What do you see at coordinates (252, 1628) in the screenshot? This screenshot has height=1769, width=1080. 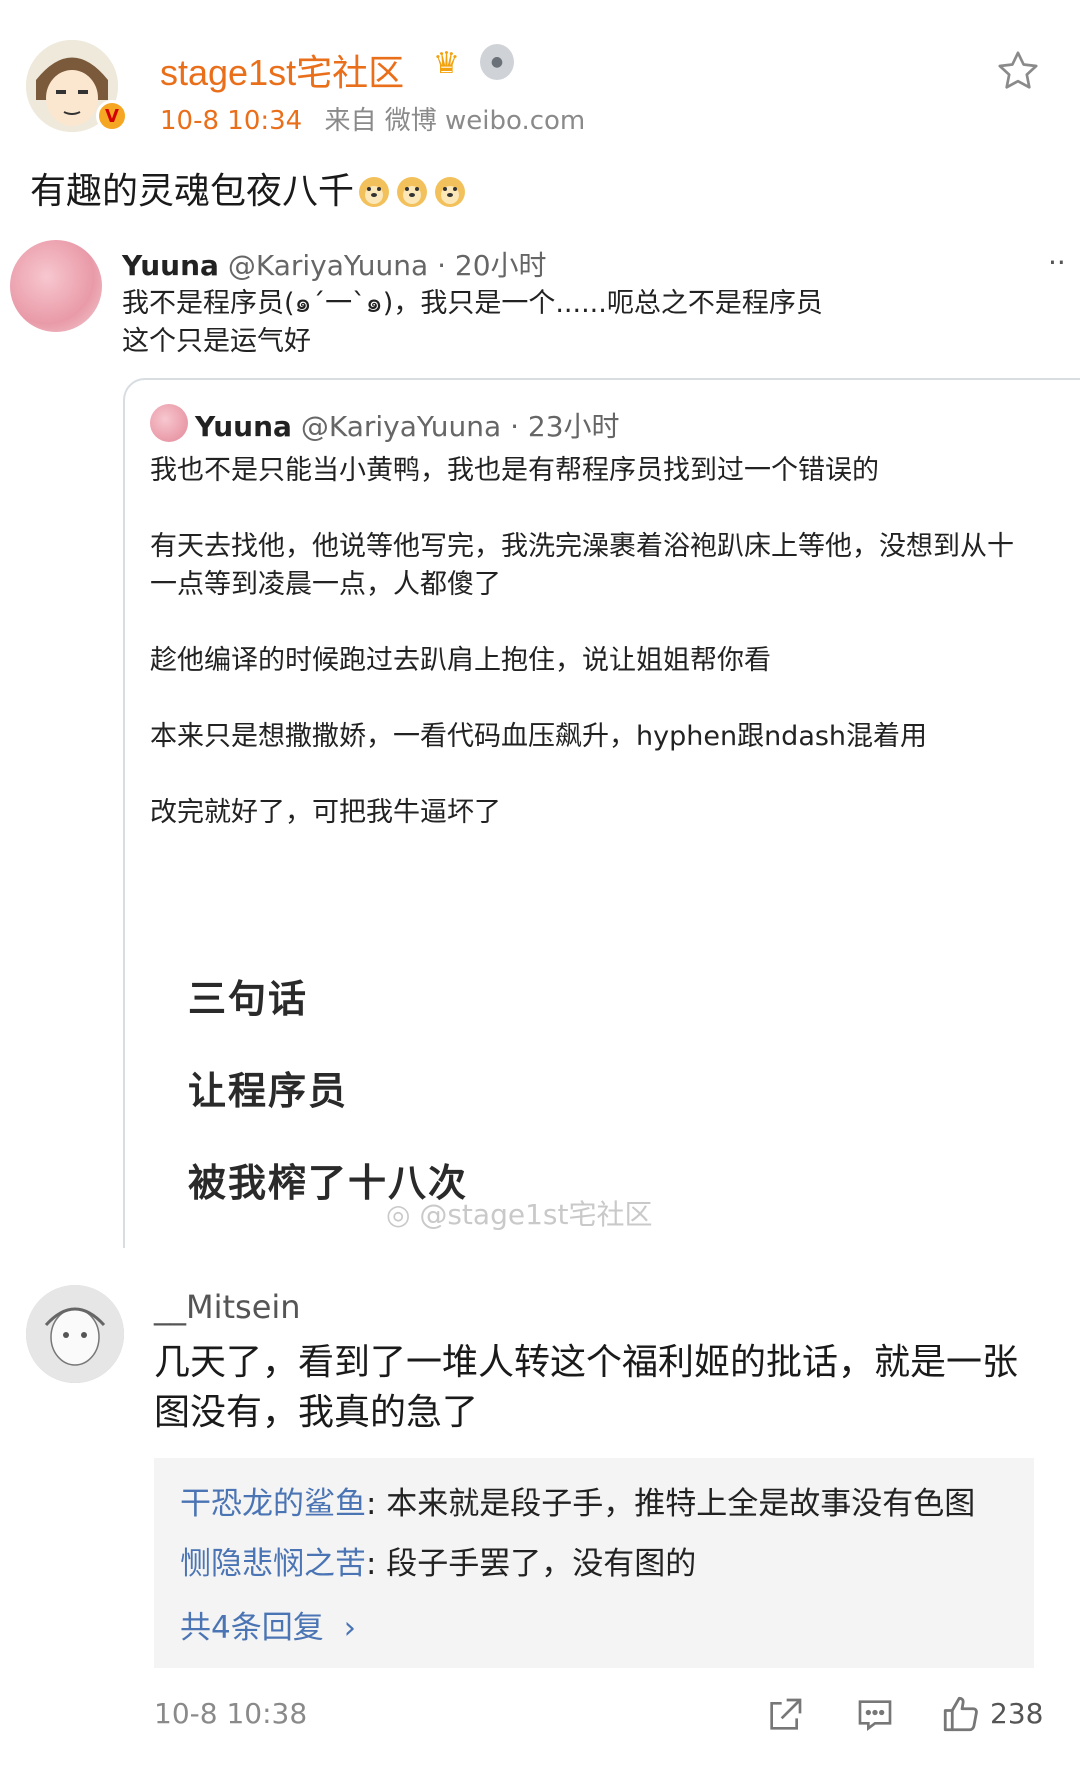 I see `more-replies-label: 共4条回复` at bounding box center [252, 1628].